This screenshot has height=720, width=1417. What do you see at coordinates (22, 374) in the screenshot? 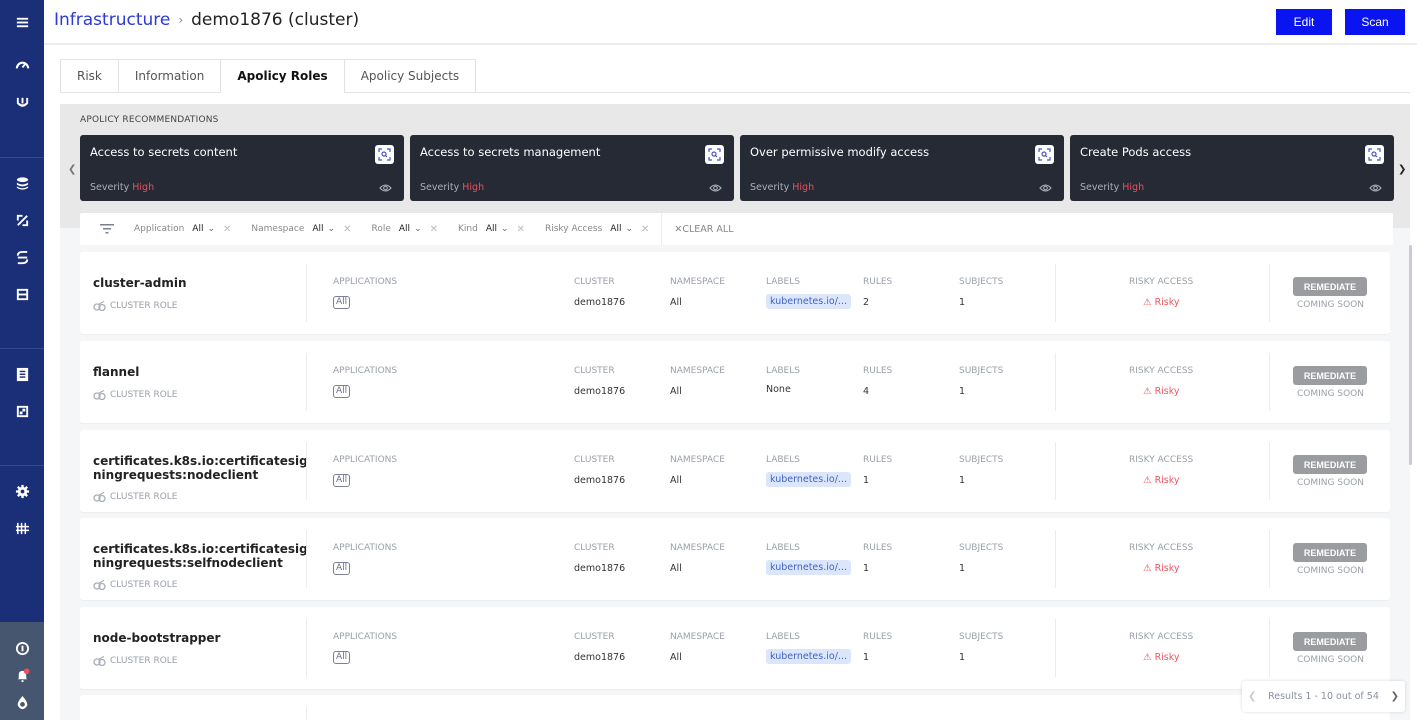
I see `document-icon` at bounding box center [22, 374].